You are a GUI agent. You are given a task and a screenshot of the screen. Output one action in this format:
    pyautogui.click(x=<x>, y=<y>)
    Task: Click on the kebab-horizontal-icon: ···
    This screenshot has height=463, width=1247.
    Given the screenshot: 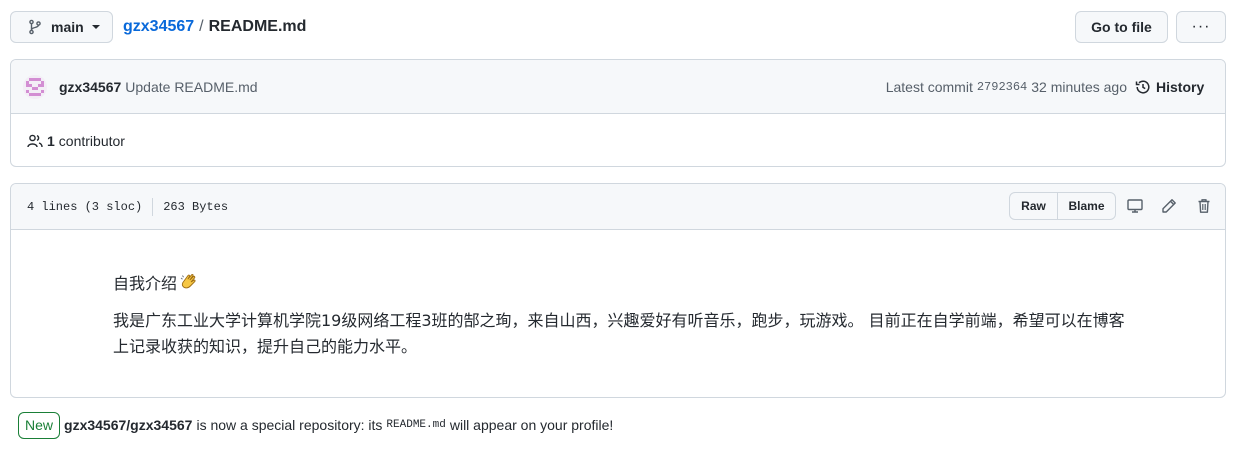 What is the action you would take?
    pyautogui.click(x=1201, y=26)
    